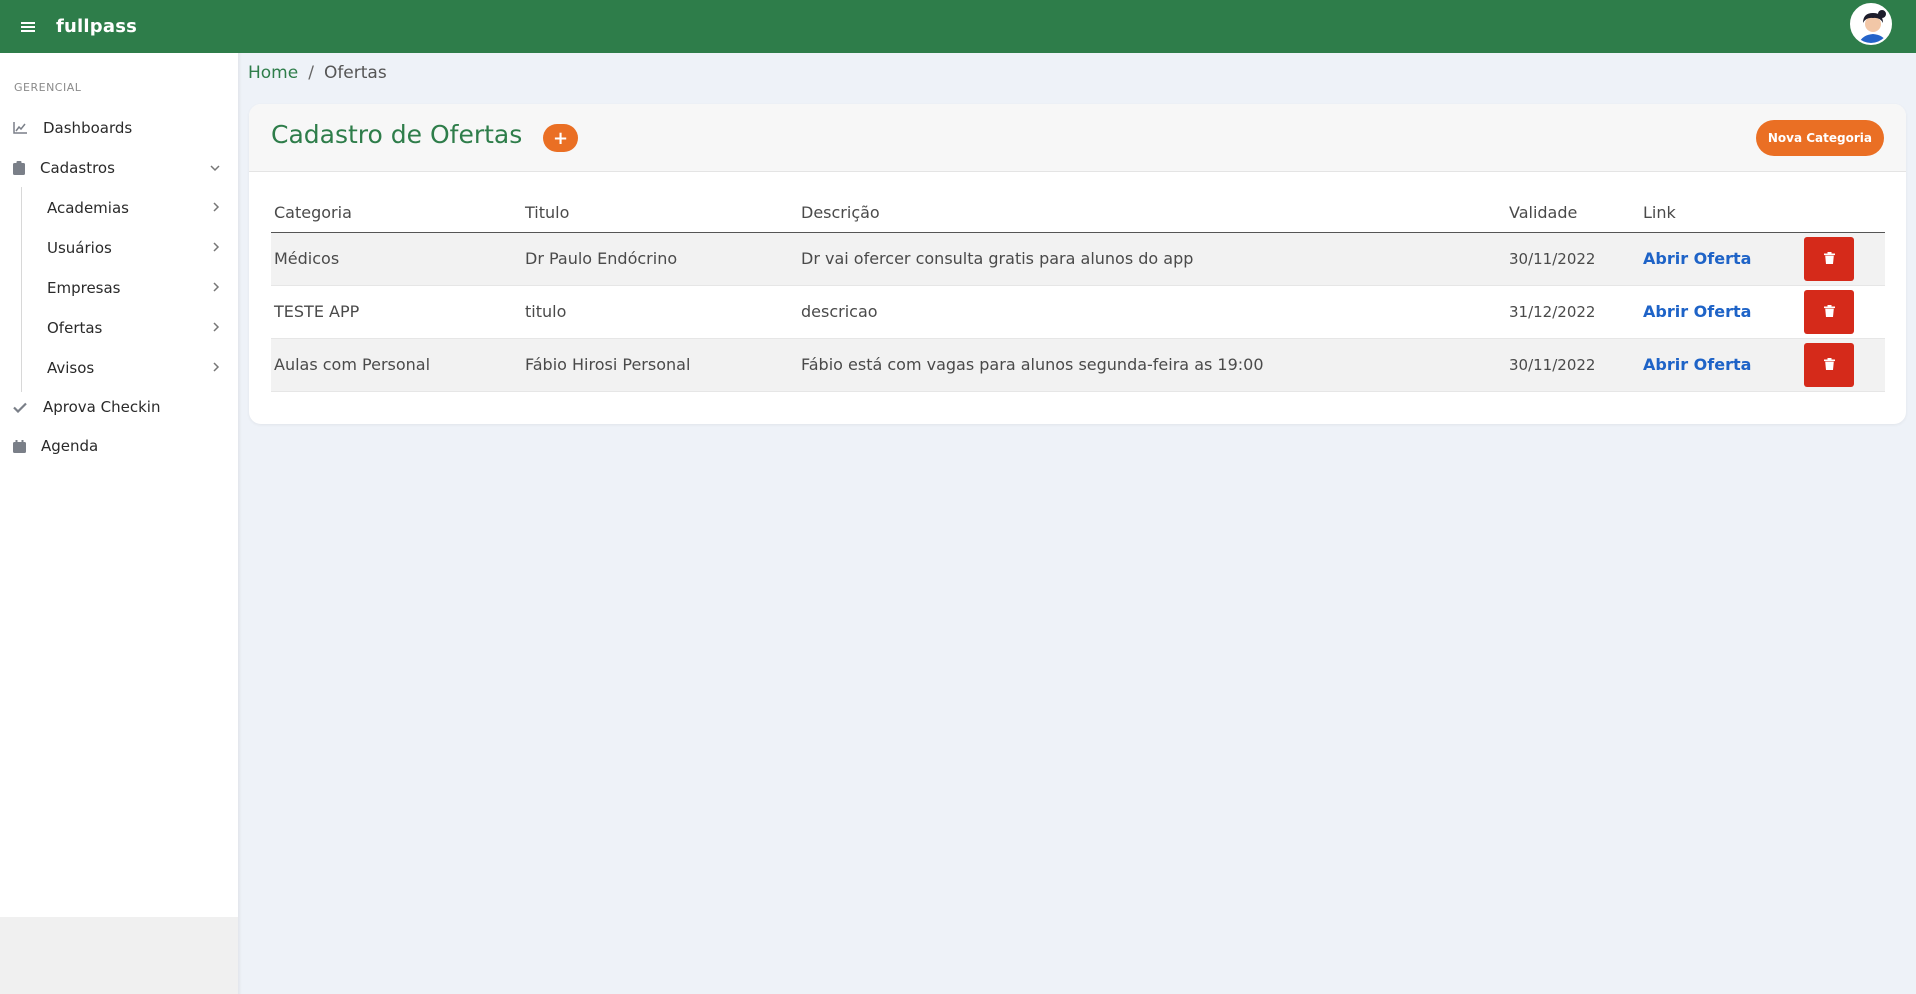 The width and height of the screenshot is (1916, 994). What do you see at coordinates (119, 328) in the screenshot?
I see `sidebar-subitem-ofertas: Ofertas` at bounding box center [119, 328].